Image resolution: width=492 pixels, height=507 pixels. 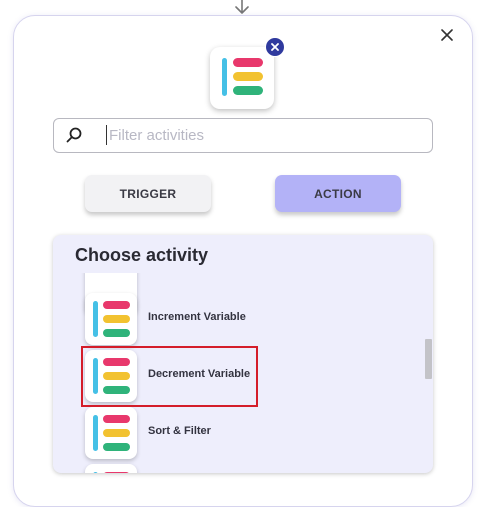 I want to click on remove-badge-icon, so click(x=275, y=47).